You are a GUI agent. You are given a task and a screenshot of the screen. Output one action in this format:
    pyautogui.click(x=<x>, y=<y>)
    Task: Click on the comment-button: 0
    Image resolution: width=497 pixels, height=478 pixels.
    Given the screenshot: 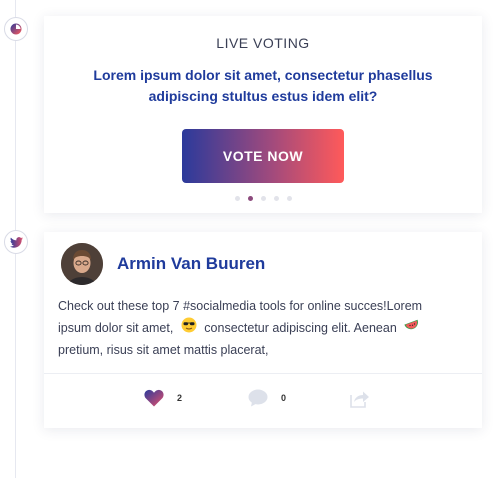 What is the action you would take?
    pyautogui.click(x=267, y=398)
    